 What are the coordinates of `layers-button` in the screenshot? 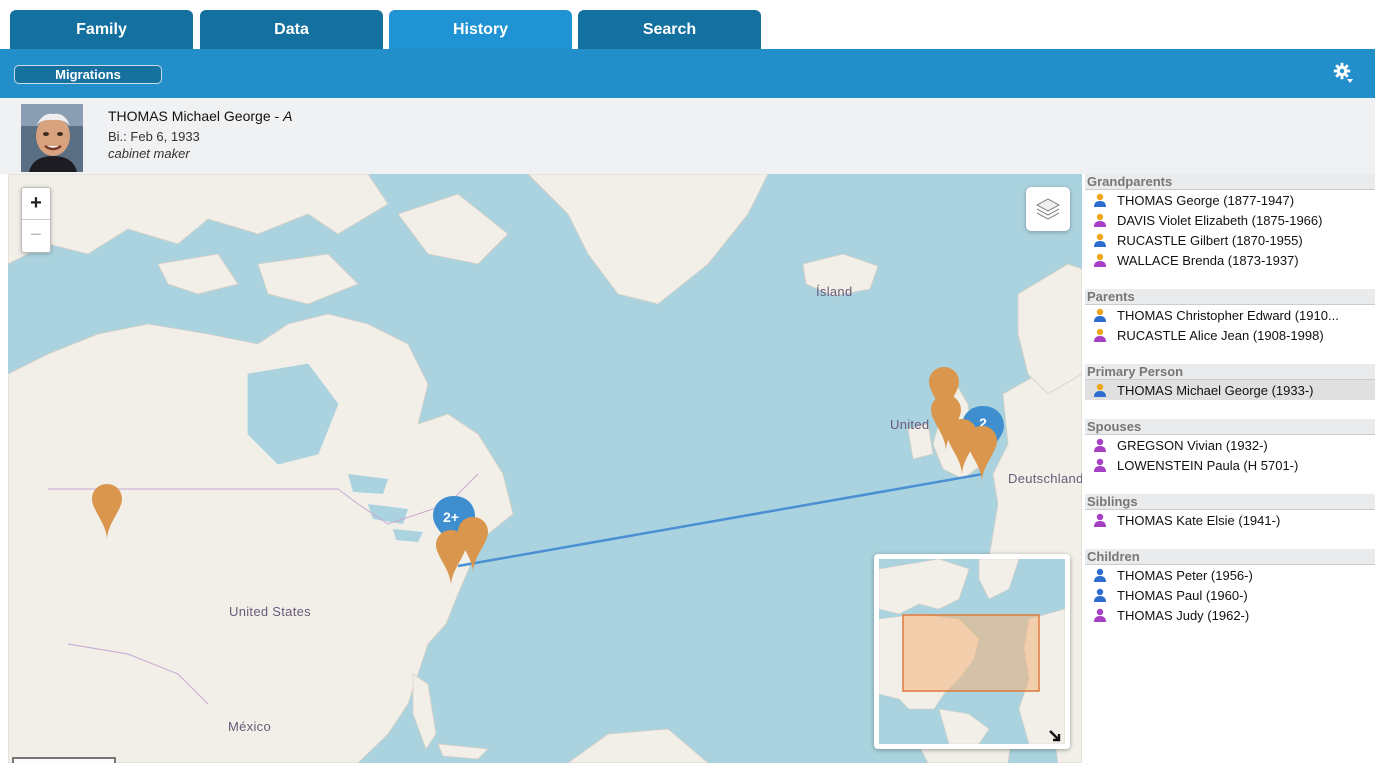 It's located at (1048, 209).